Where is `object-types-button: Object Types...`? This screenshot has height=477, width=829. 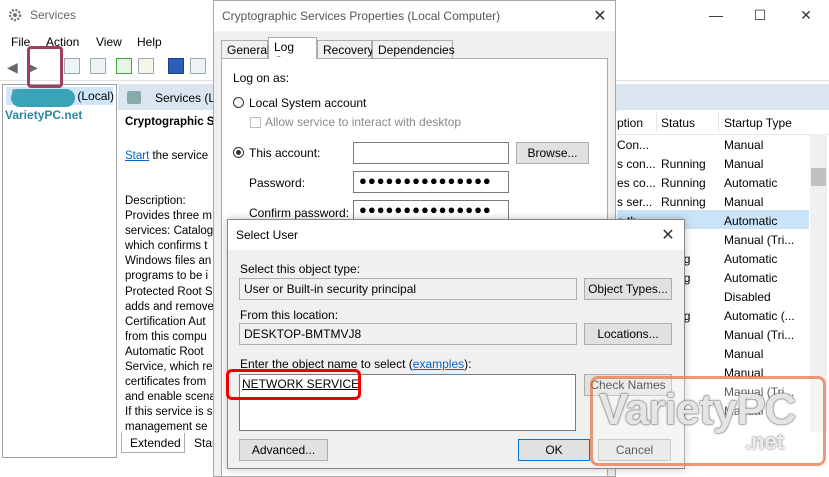
object-types-button: Object Types... is located at coordinates (628, 289).